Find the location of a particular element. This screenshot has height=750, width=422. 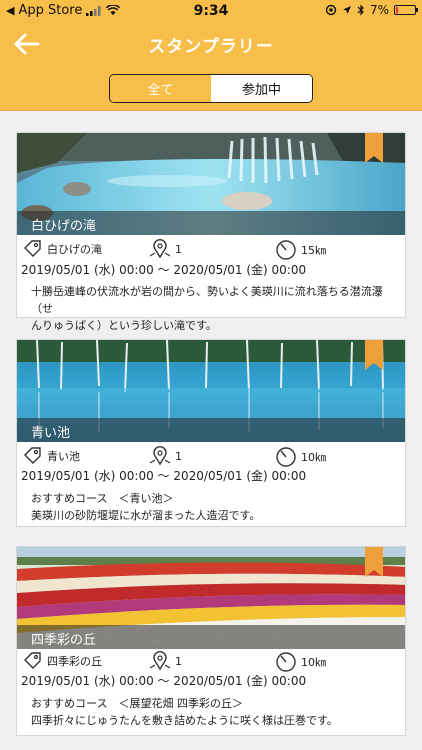

card-title: 青い池 is located at coordinates (211, 430).